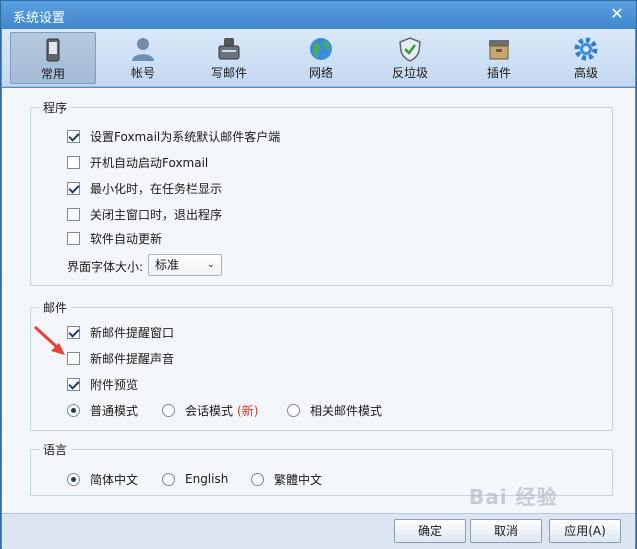 This screenshot has width=637, height=549. I want to click on tab-general: 常用, so click(53, 58).